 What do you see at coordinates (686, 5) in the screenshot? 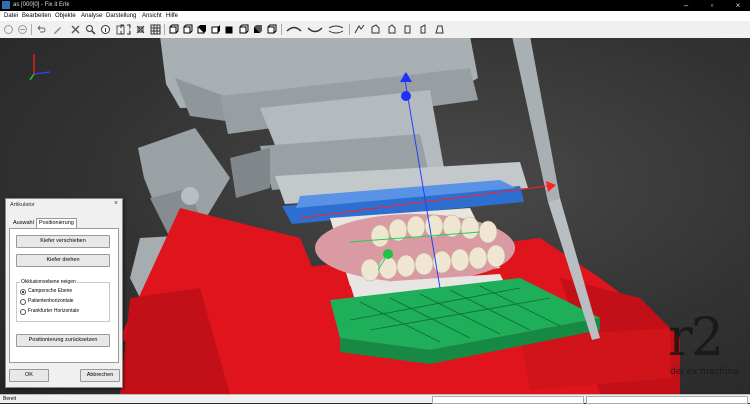
I see `minimize-icon: –` at bounding box center [686, 5].